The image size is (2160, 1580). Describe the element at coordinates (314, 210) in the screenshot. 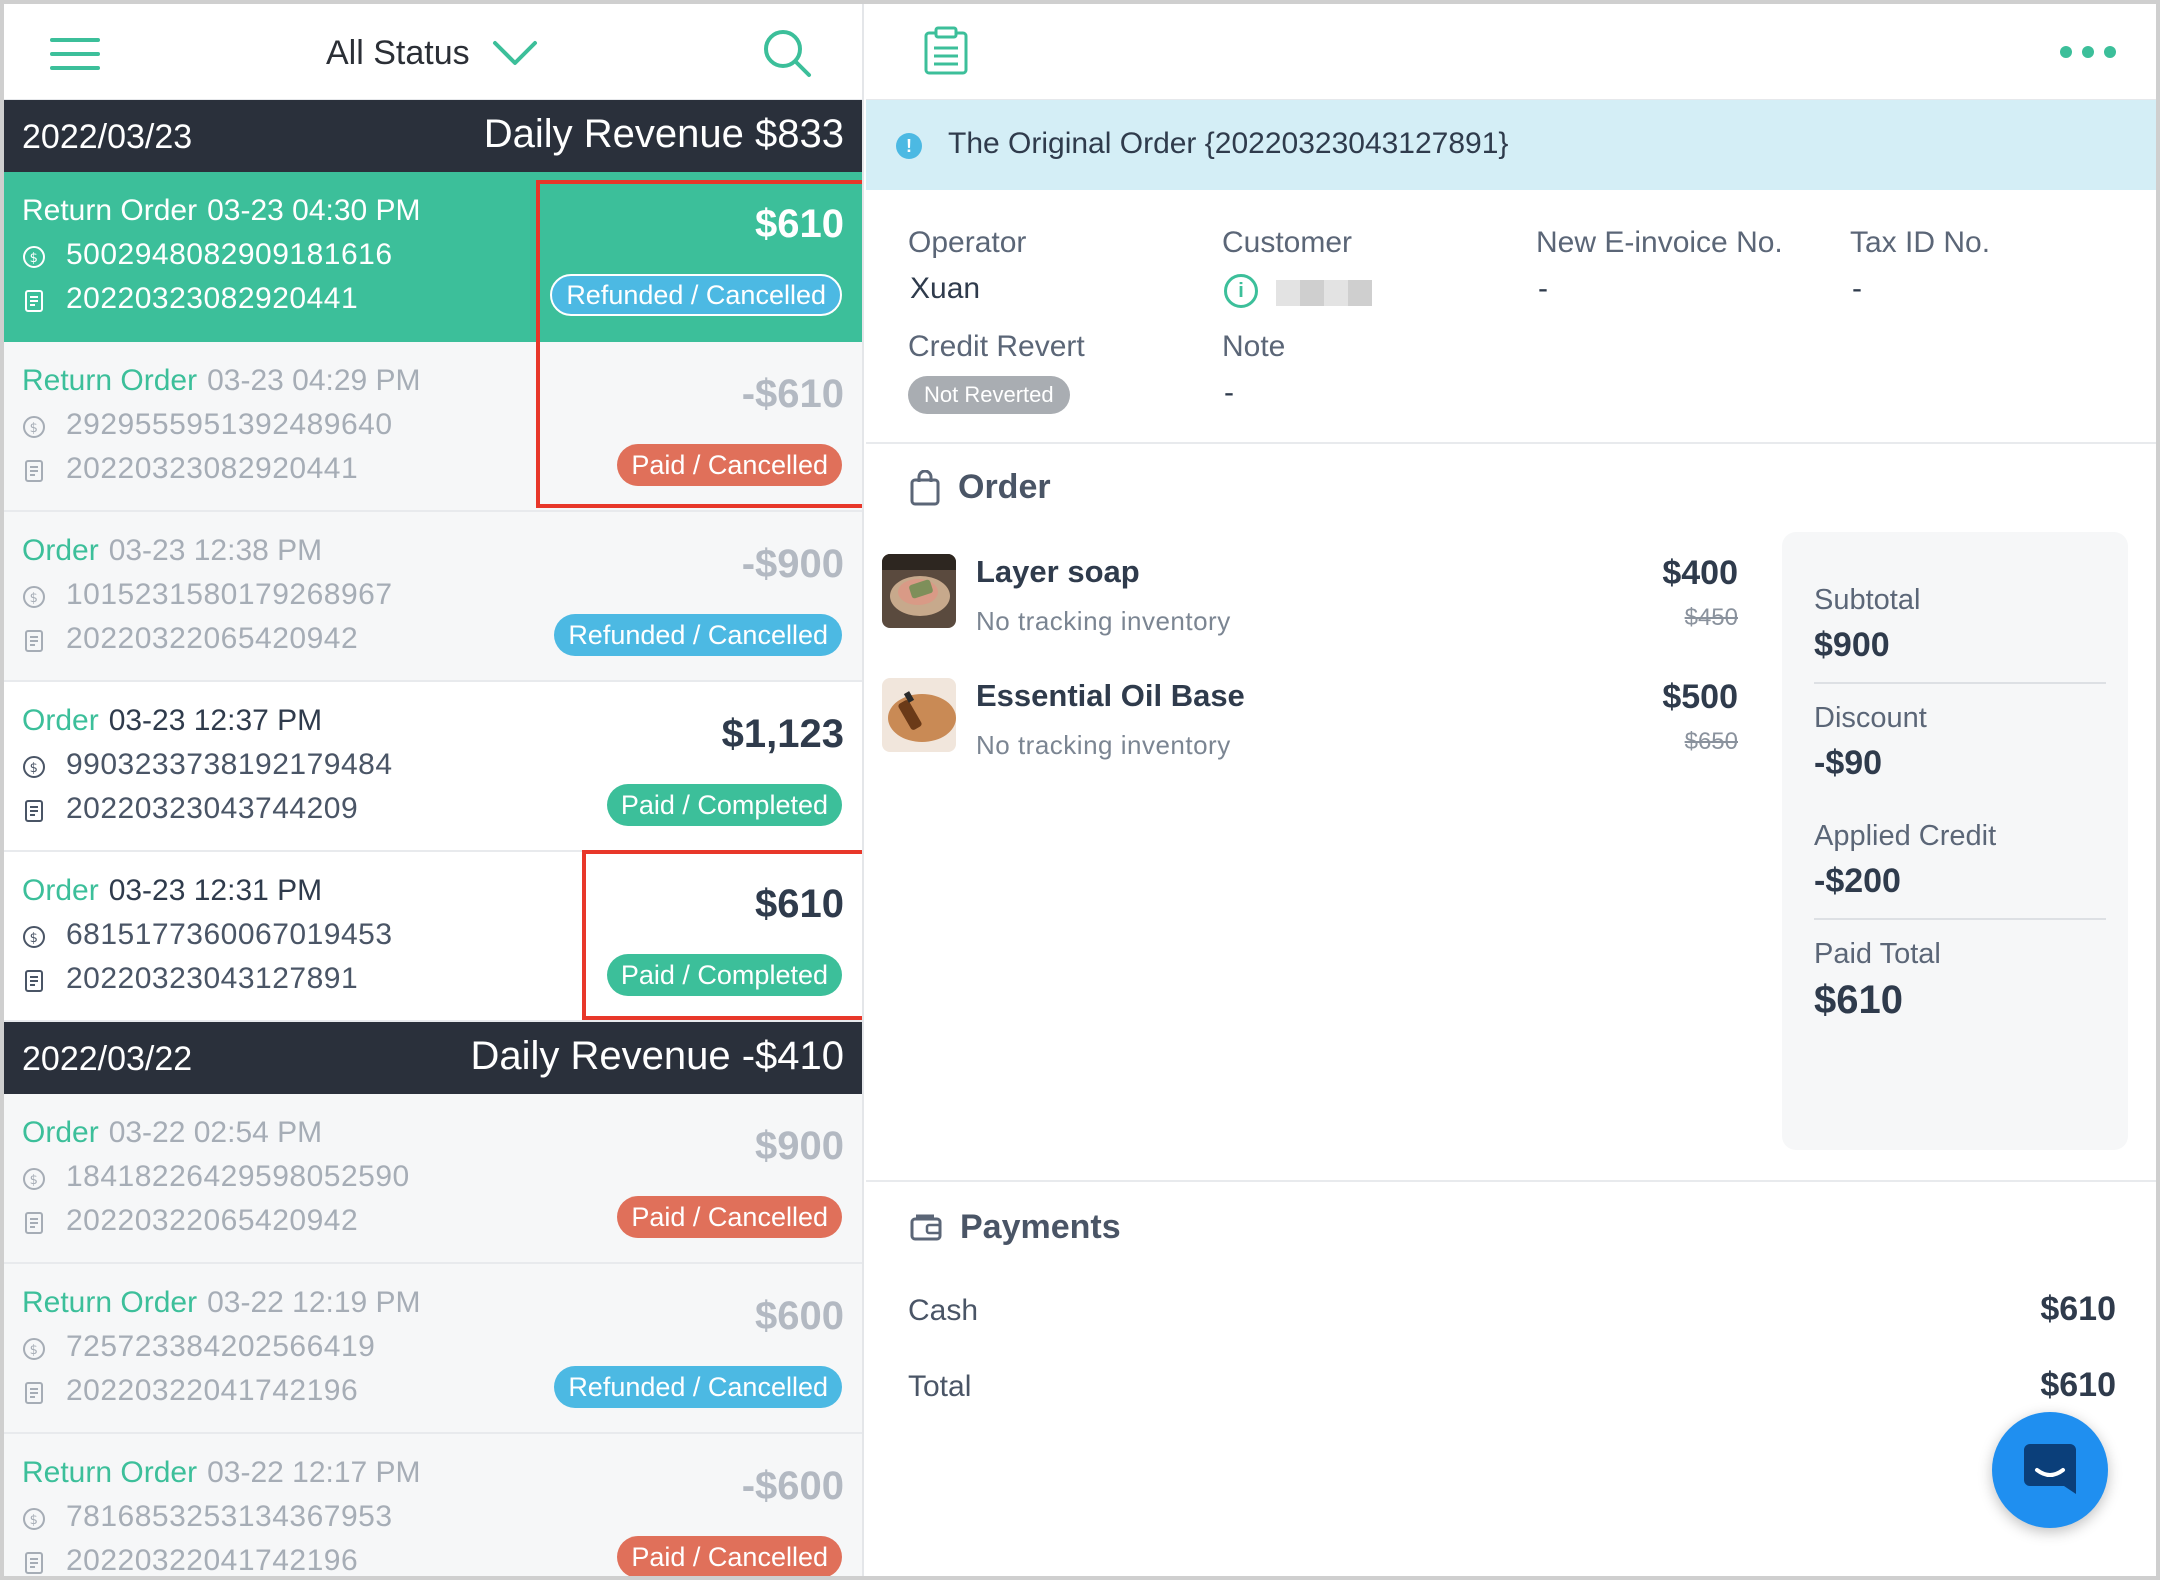

I see `order-time: 03-23 04:30 PM` at that location.